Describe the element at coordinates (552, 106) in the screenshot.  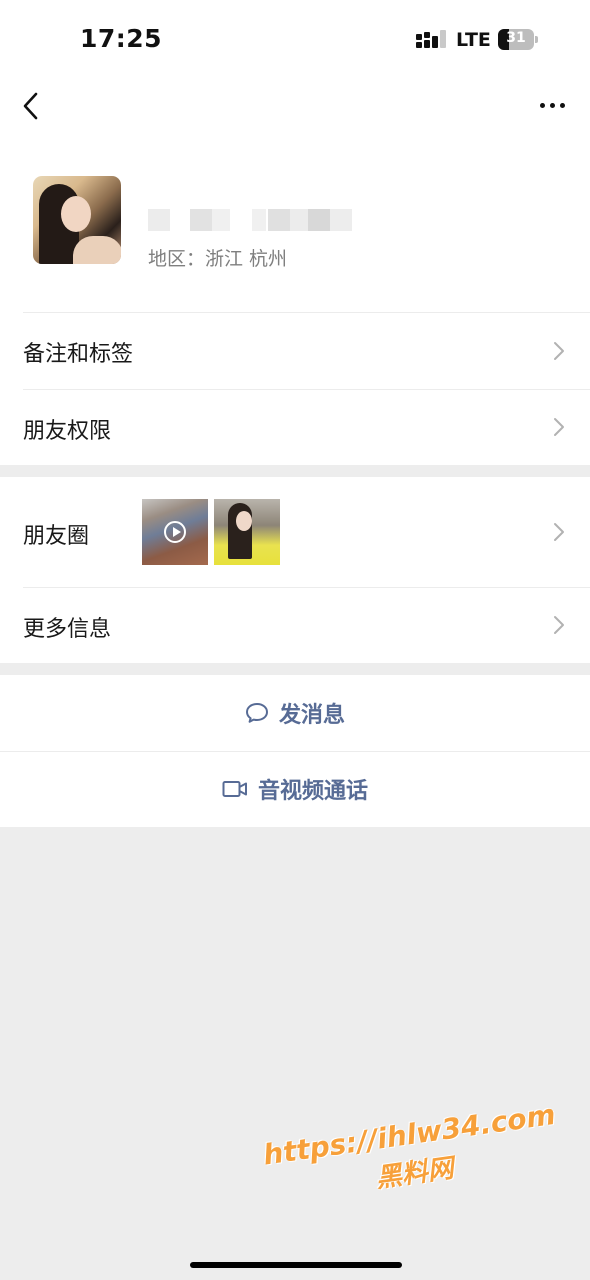
I see `more-options-button` at that location.